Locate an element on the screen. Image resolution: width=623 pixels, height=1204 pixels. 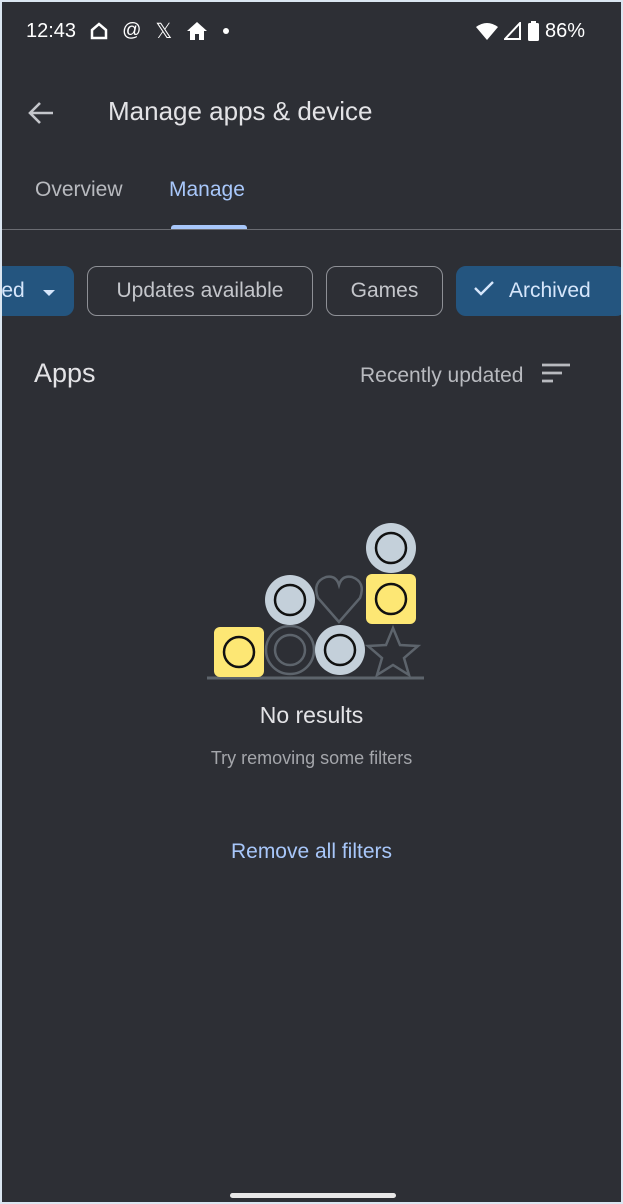
filter-chip-archived: Archived is located at coordinates (538, 291).